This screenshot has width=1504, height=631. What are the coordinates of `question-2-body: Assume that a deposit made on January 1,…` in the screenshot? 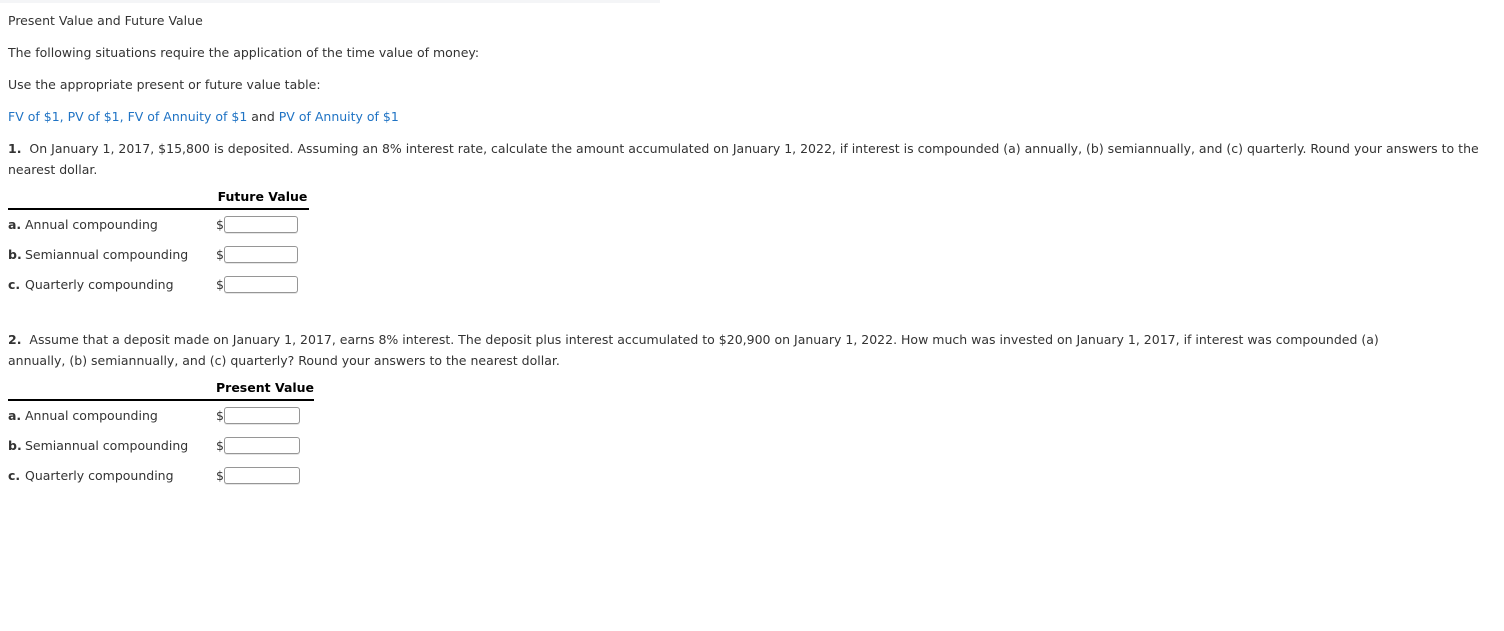 It's located at (693, 350).